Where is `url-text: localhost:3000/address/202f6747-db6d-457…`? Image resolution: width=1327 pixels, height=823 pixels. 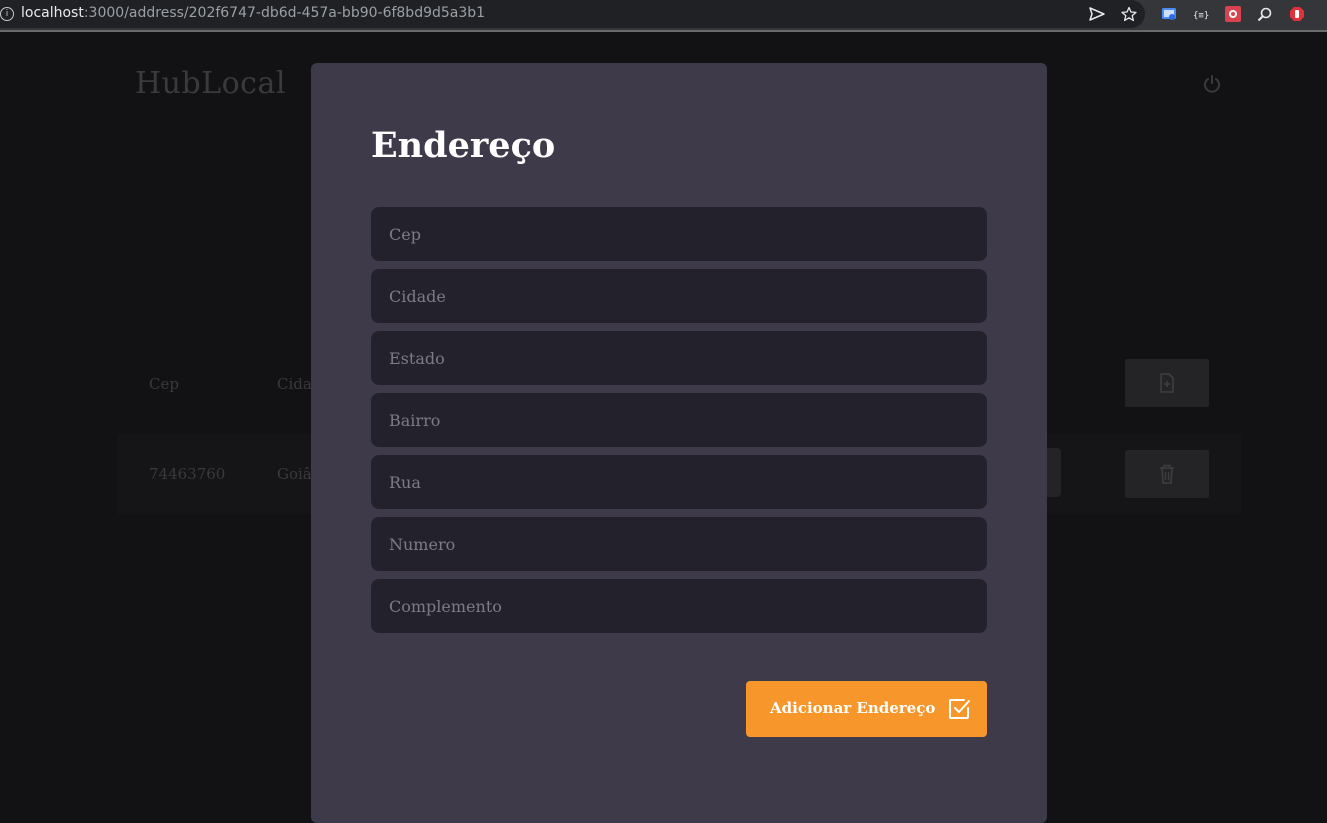 url-text: localhost:3000/address/202f6747-db6d-457… is located at coordinates (253, 13).